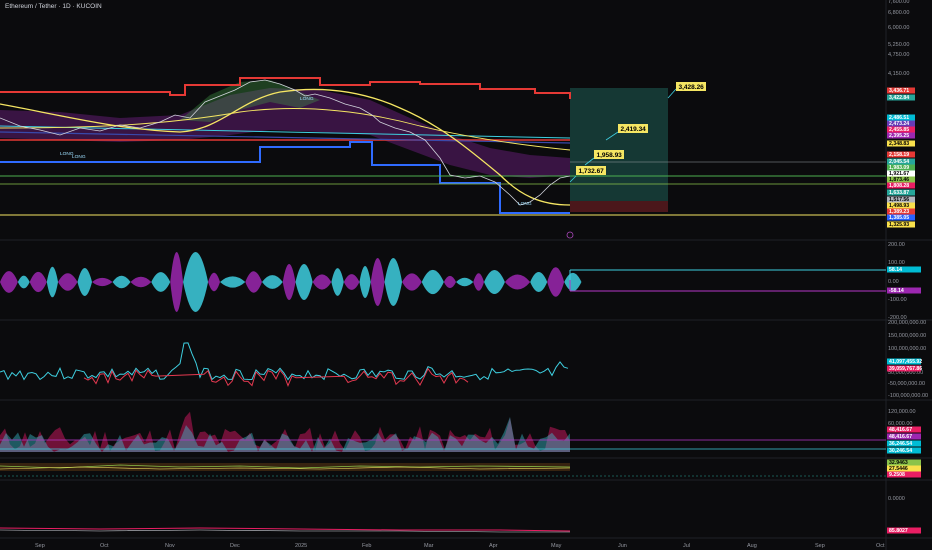 The height and width of the screenshot is (550, 932). What do you see at coordinates (904, 269) in the screenshot?
I see `indicator-tag: 58.14` at bounding box center [904, 269].